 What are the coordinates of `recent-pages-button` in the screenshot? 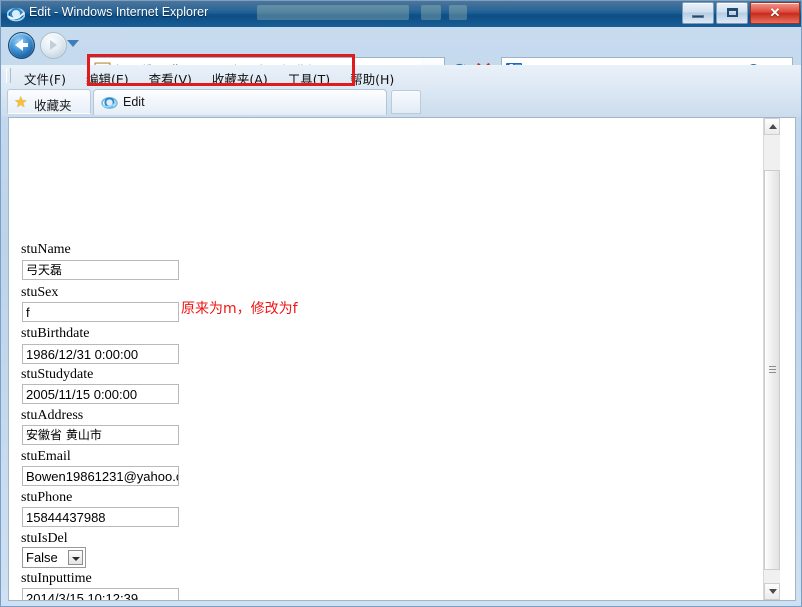 It's located at (73, 43).